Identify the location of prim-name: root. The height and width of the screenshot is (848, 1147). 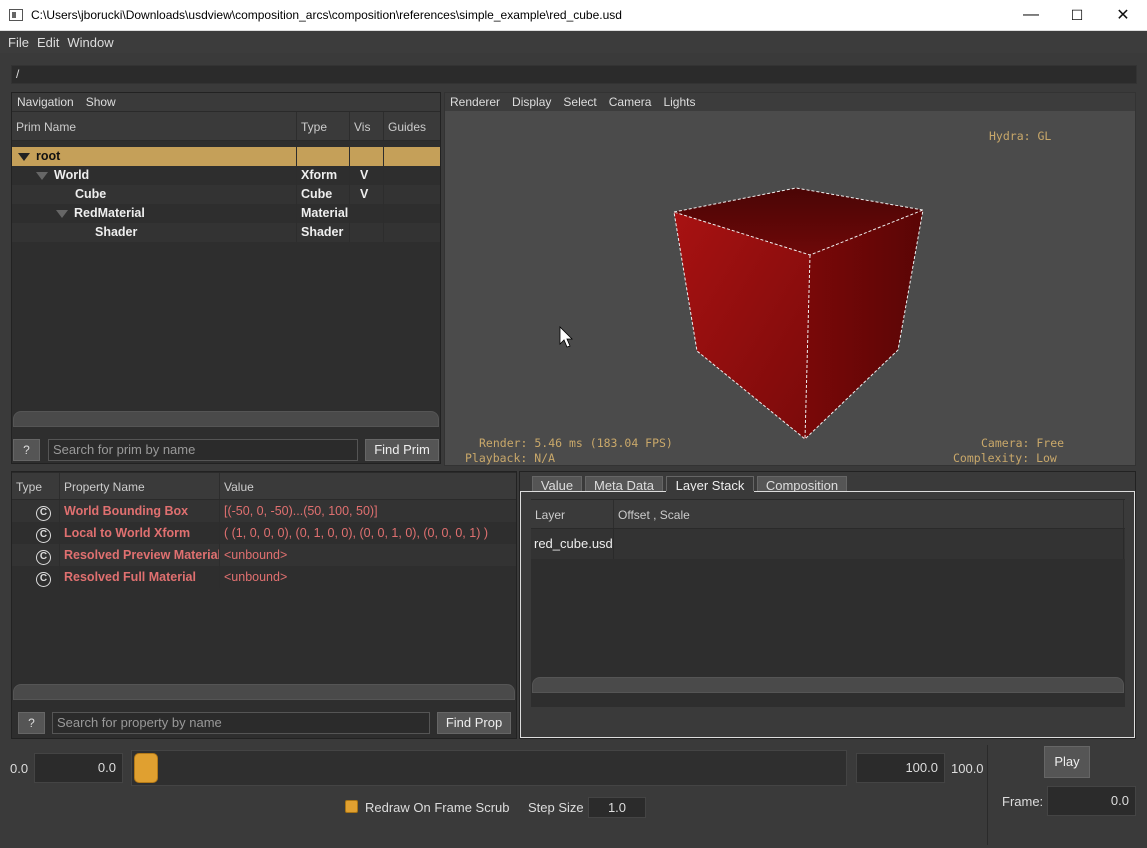
(48, 156).